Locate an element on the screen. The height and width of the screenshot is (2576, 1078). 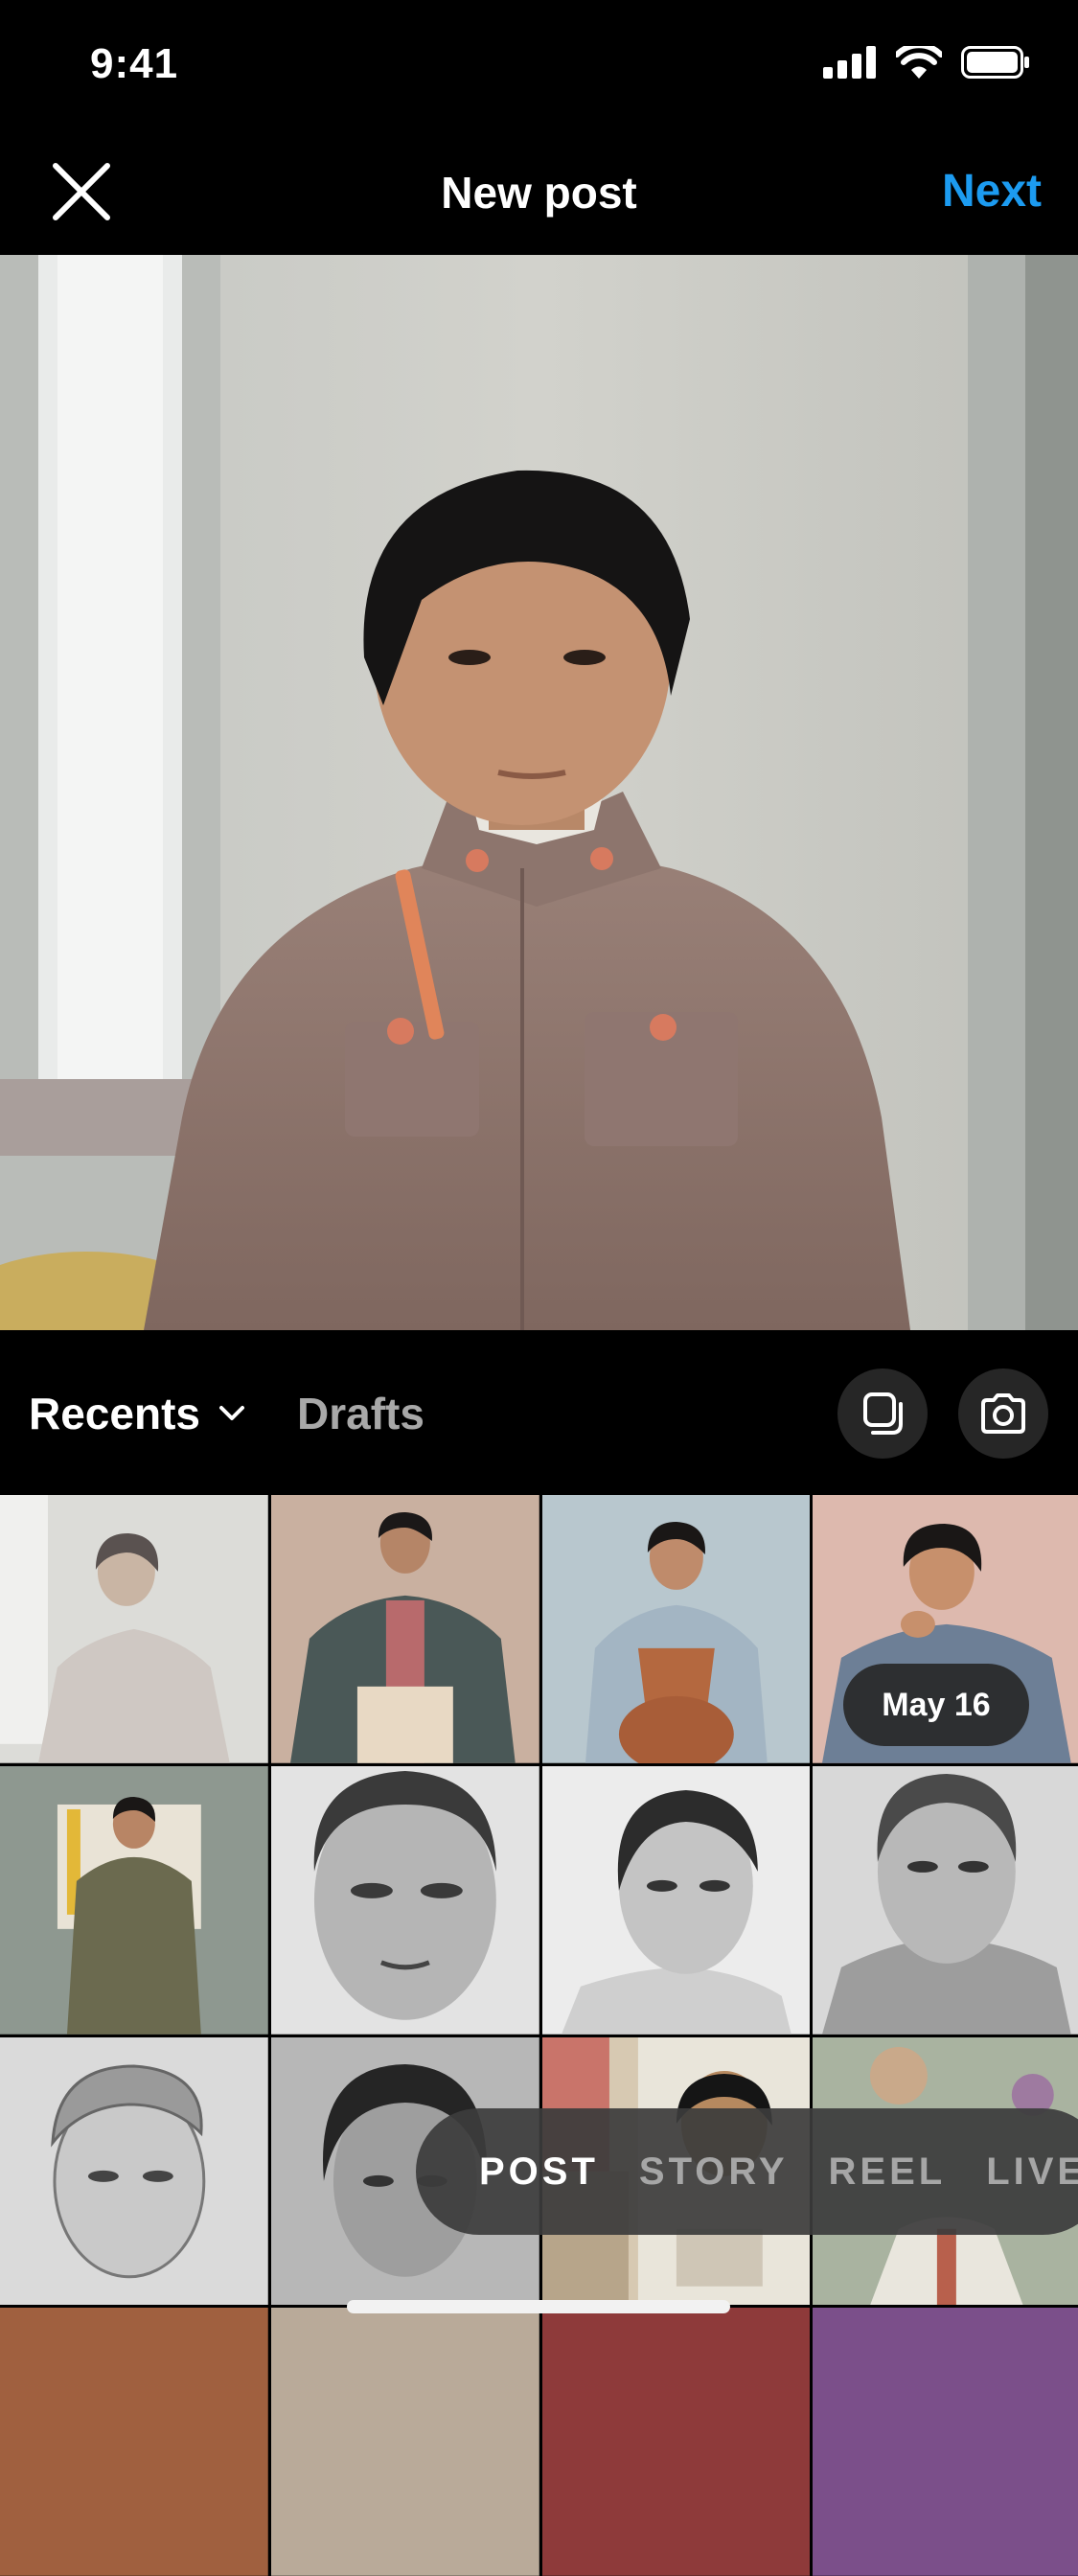
select-multiple-button is located at coordinates (882, 1413).